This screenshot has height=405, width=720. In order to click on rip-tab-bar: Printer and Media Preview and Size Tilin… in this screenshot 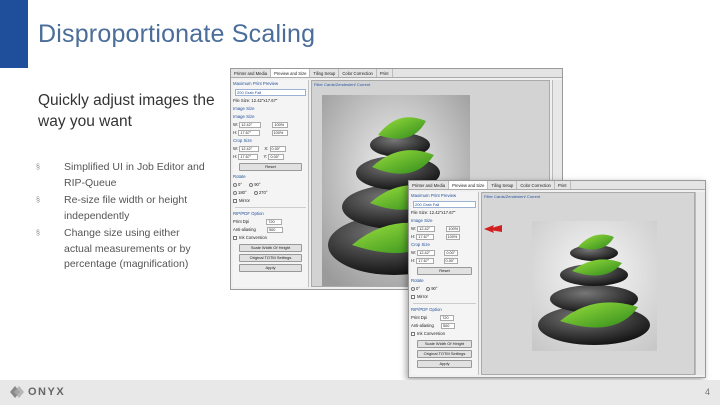, I will do `click(557, 185)`.